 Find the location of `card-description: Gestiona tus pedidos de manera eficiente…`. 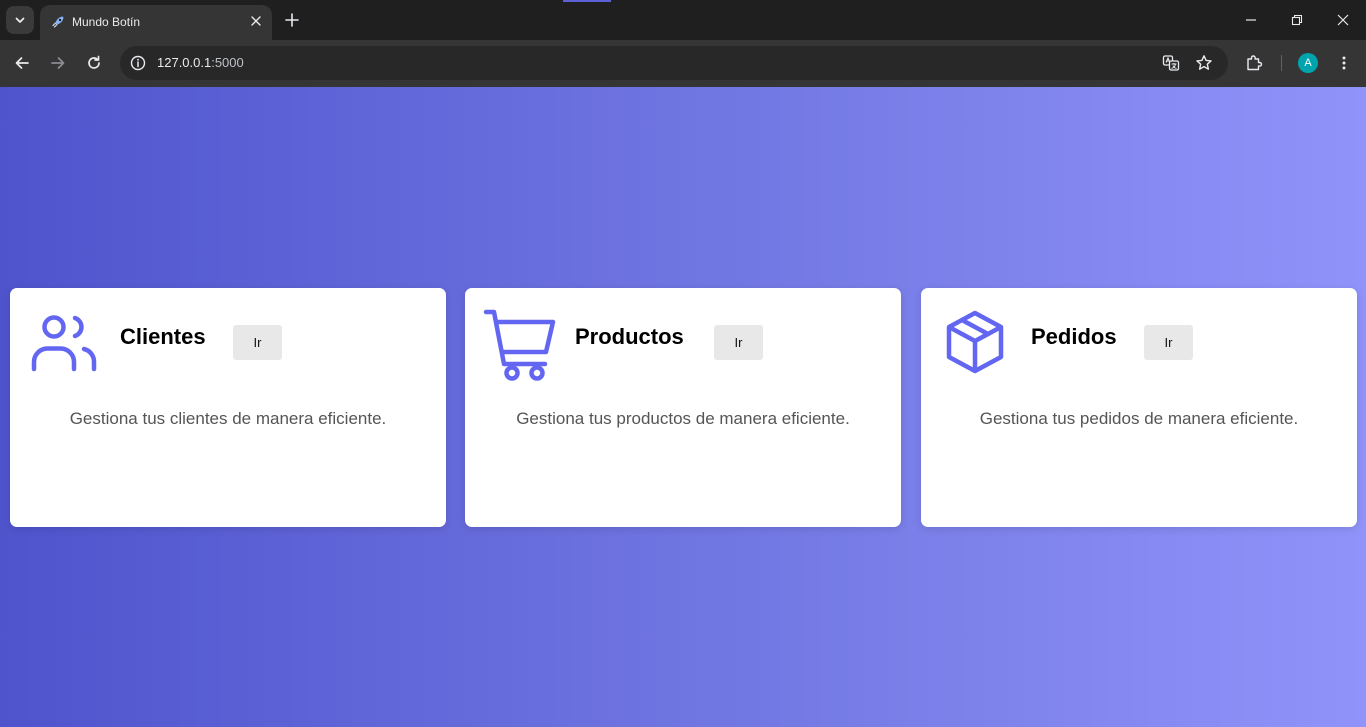

card-description: Gestiona tus pedidos de manera eficiente… is located at coordinates (1139, 418).